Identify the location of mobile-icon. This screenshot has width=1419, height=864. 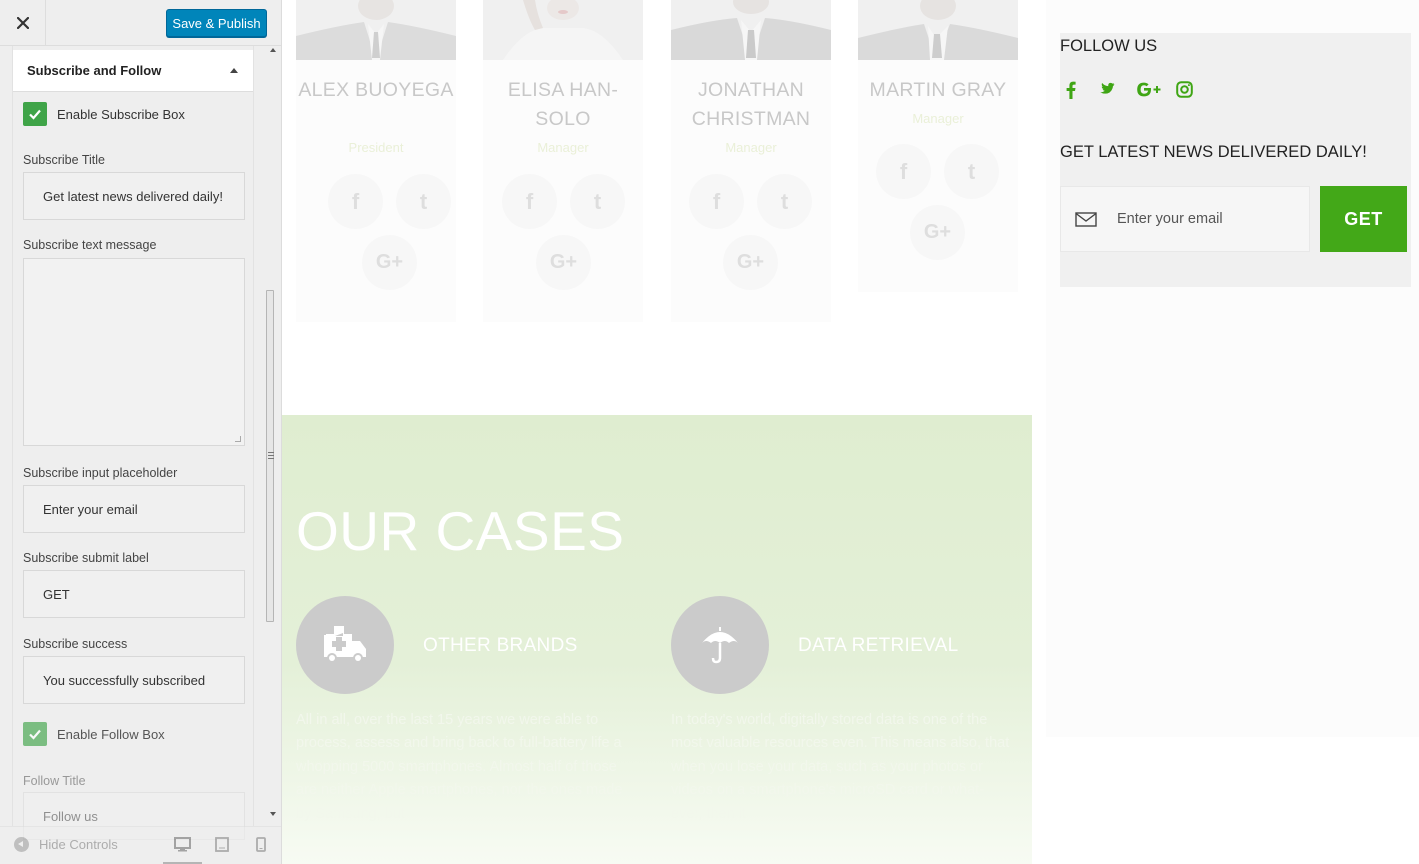
(261, 844).